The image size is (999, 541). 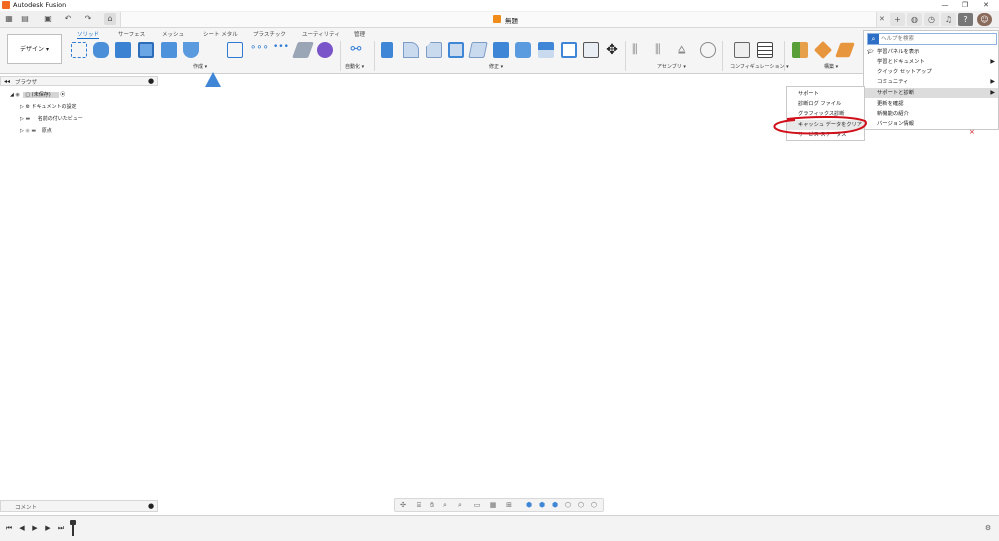 I want to click on user-avatar: ☺, so click(x=984, y=19).